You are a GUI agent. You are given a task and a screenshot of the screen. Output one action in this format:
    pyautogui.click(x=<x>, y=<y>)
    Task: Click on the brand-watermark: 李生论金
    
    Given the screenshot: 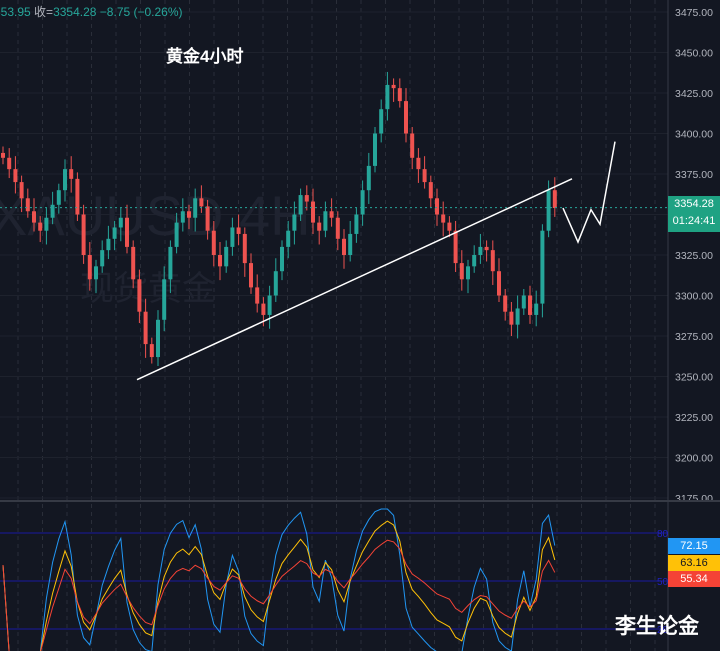 What is the action you would take?
    pyautogui.click(x=657, y=626)
    